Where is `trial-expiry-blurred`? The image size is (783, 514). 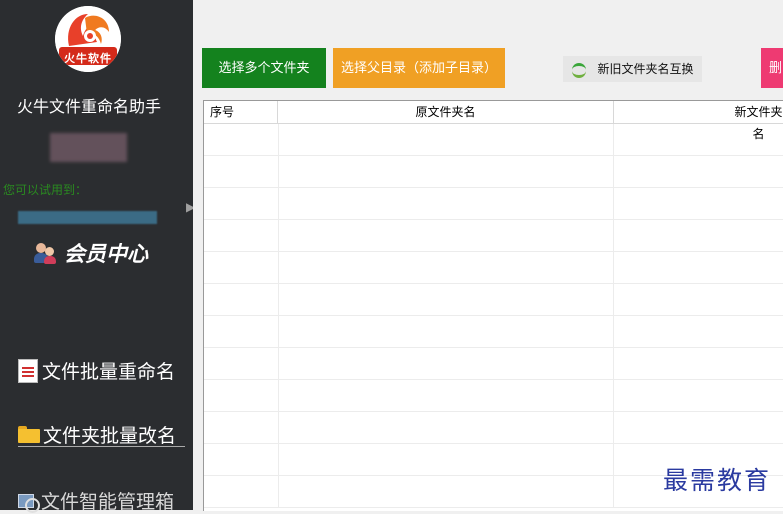 trial-expiry-blurred is located at coordinates (87, 217).